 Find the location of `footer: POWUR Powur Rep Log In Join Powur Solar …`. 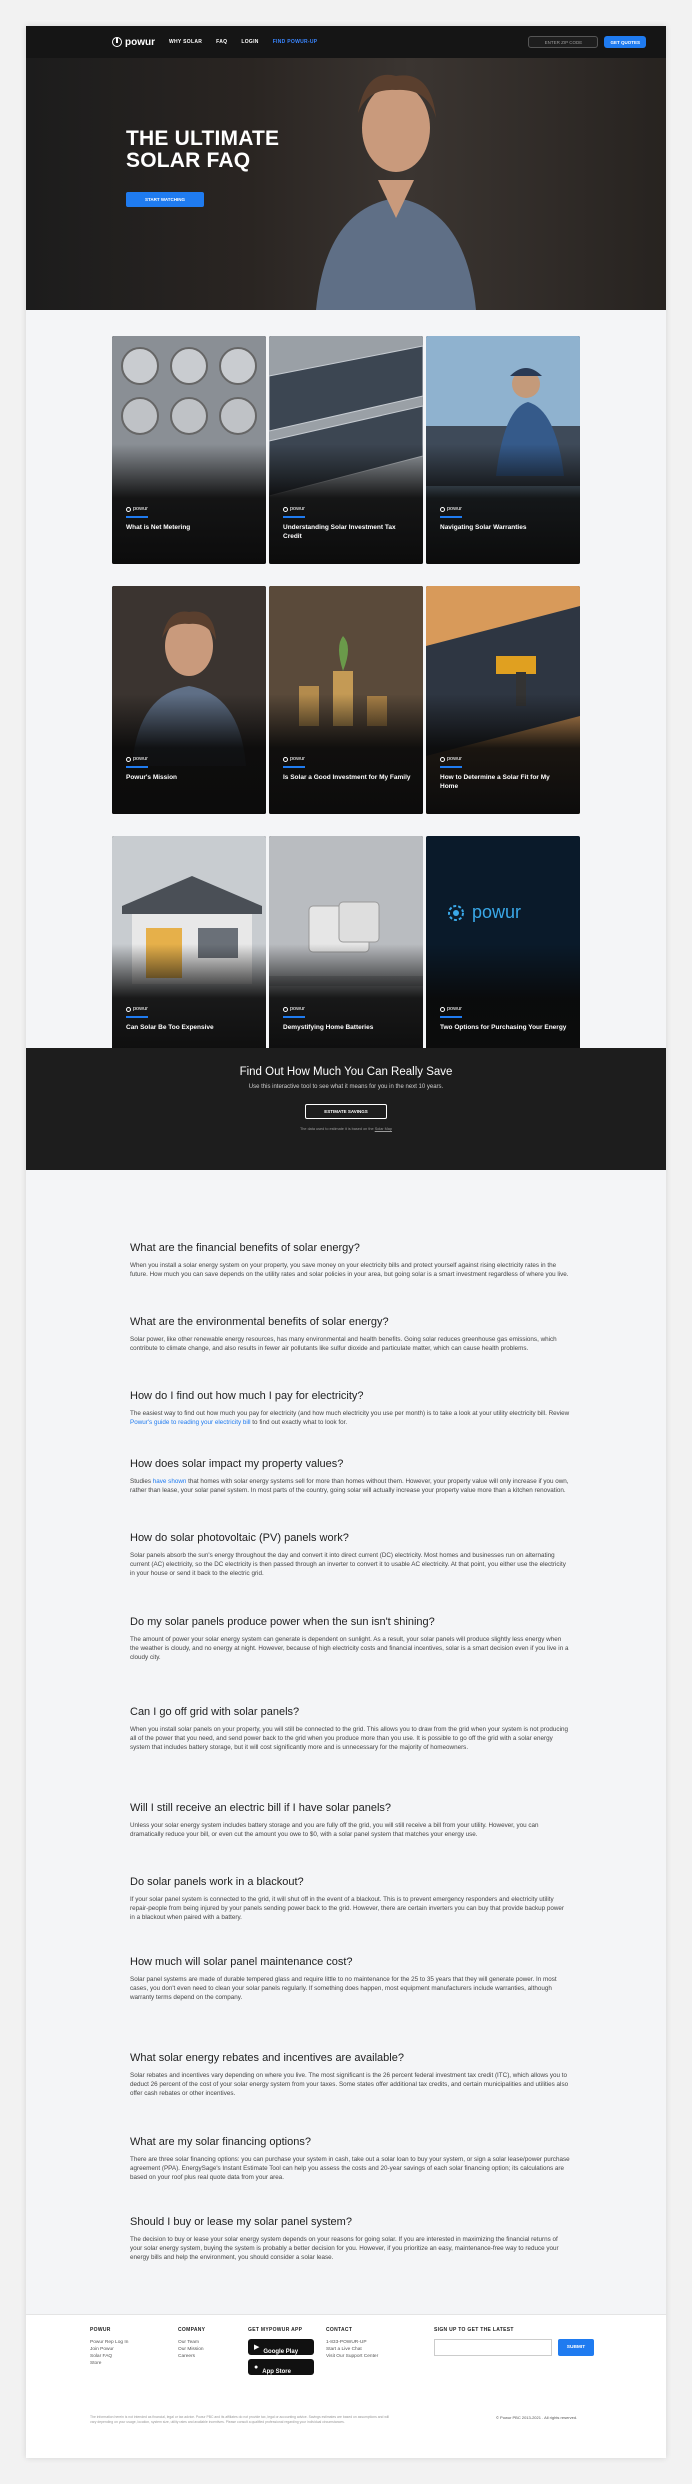

footer: POWUR Powur Rep Log In Join Powur Solar … is located at coordinates (346, 2386).